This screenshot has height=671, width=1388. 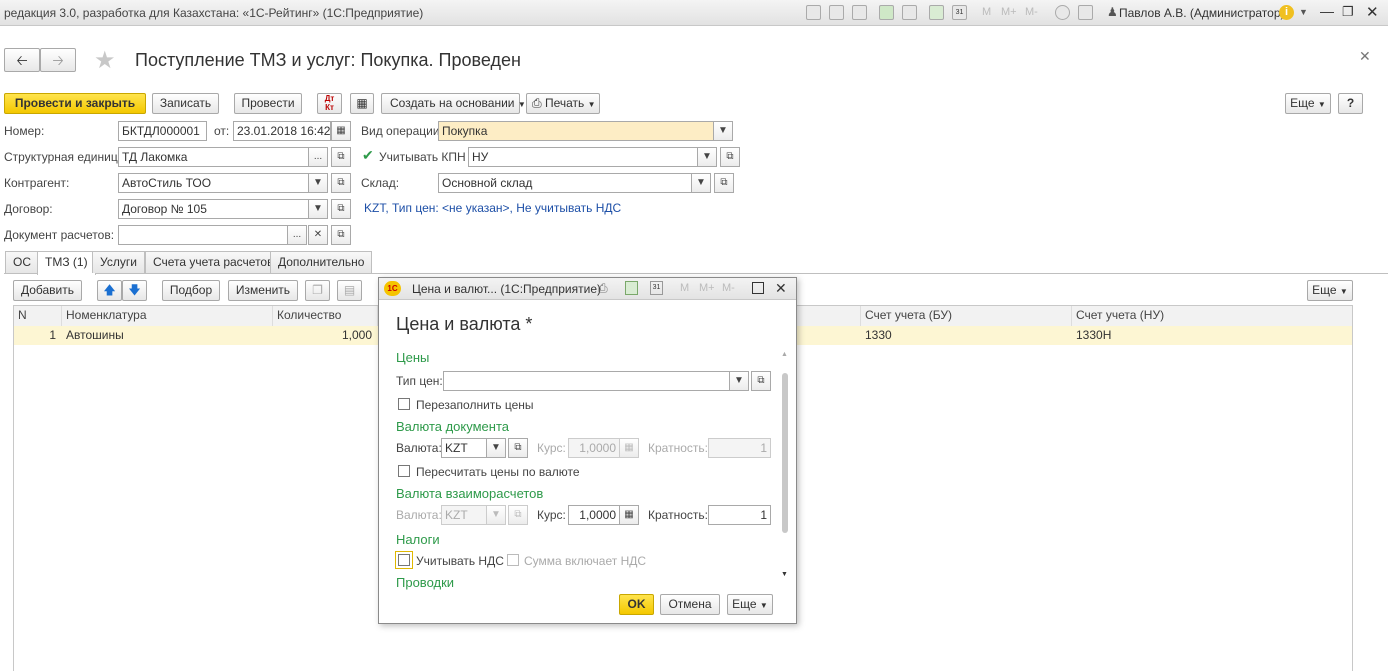 I want to click on post-and-close-button: Провести и закрыть, so click(x=75, y=103).